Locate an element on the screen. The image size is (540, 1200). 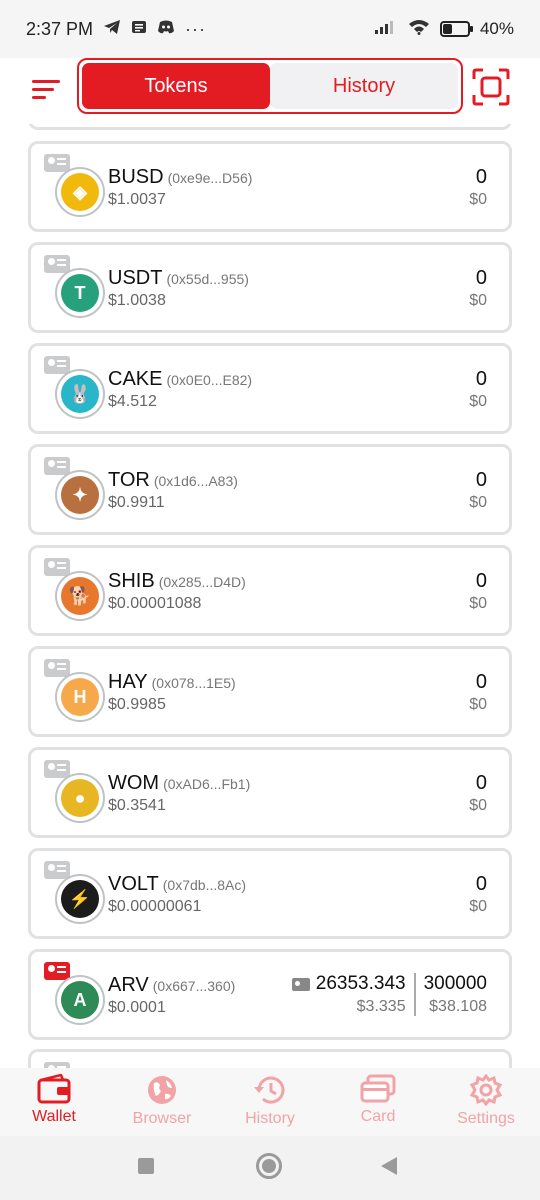
token-symbol-row: VOLT (0x7db...8Ac) is located at coordinates (177, 884).